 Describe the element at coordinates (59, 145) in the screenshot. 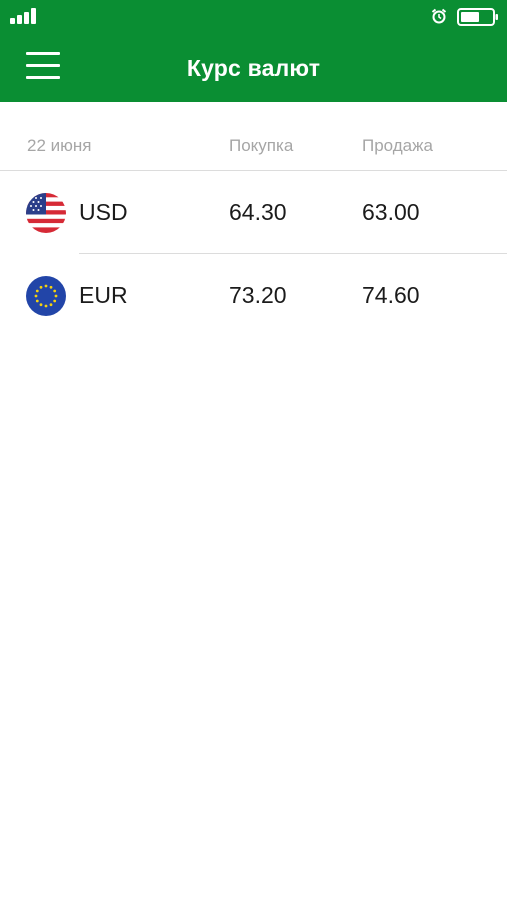

I see `column-header-date: 22 июня` at that location.